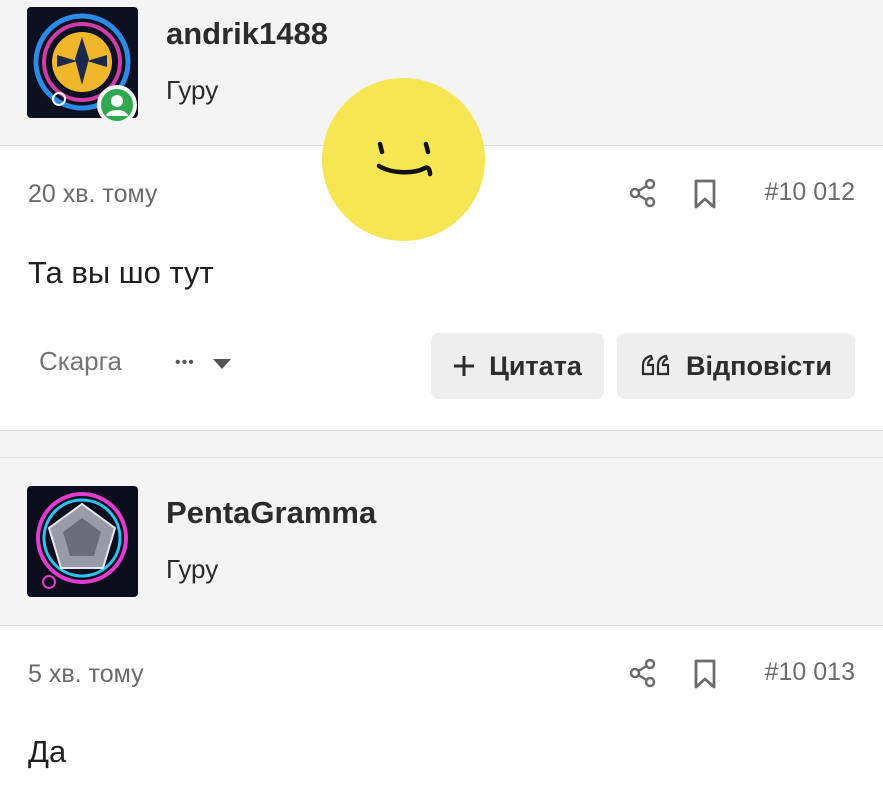  What do you see at coordinates (810, 672) in the screenshot?
I see `post-number: #10 013` at bounding box center [810, 672].